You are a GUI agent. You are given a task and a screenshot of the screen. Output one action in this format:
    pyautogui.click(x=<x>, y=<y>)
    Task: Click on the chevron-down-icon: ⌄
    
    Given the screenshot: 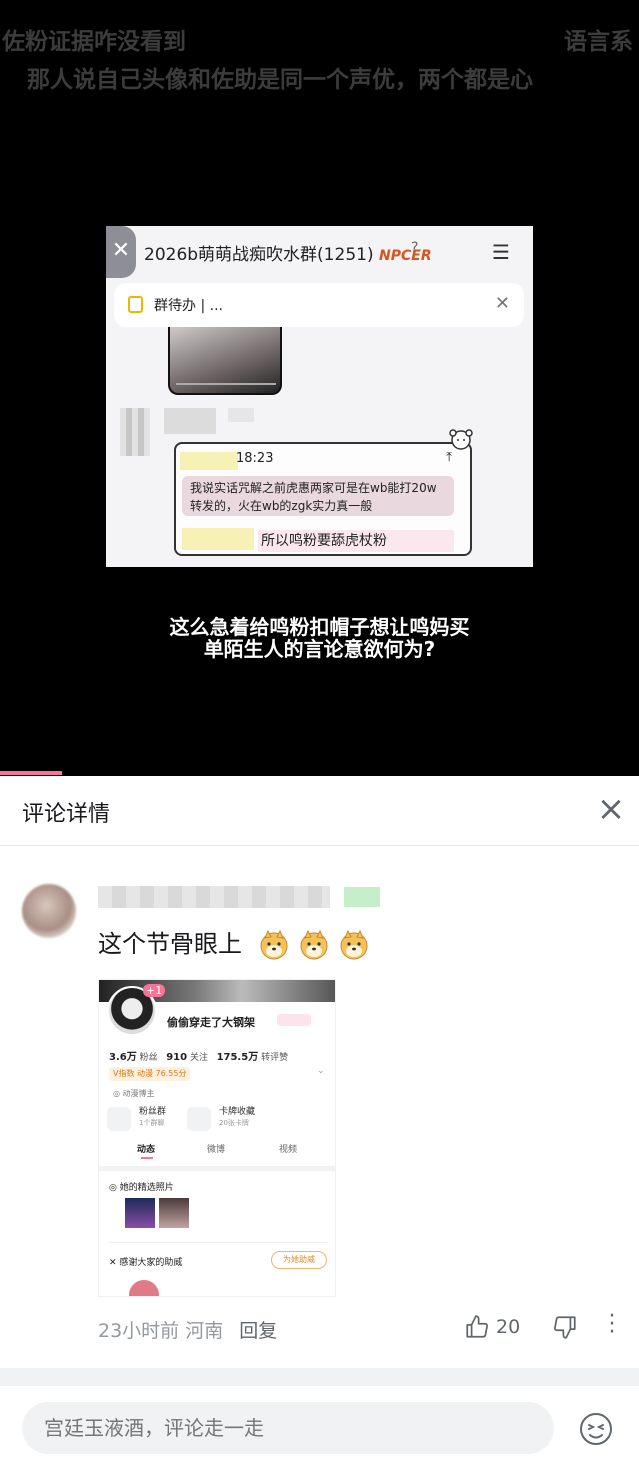 What is the action you would take?
    pyautogui.click(x=321, y=1071)
    